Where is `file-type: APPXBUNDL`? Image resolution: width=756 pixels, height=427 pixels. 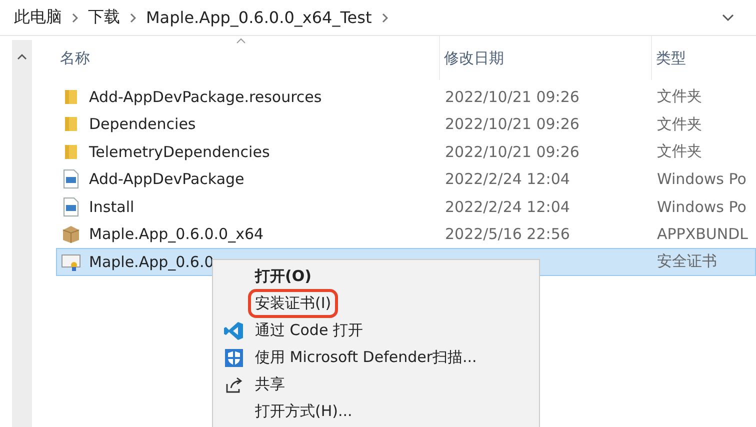 file-type: APPXBUNDL is located at coordinates (702, 234).